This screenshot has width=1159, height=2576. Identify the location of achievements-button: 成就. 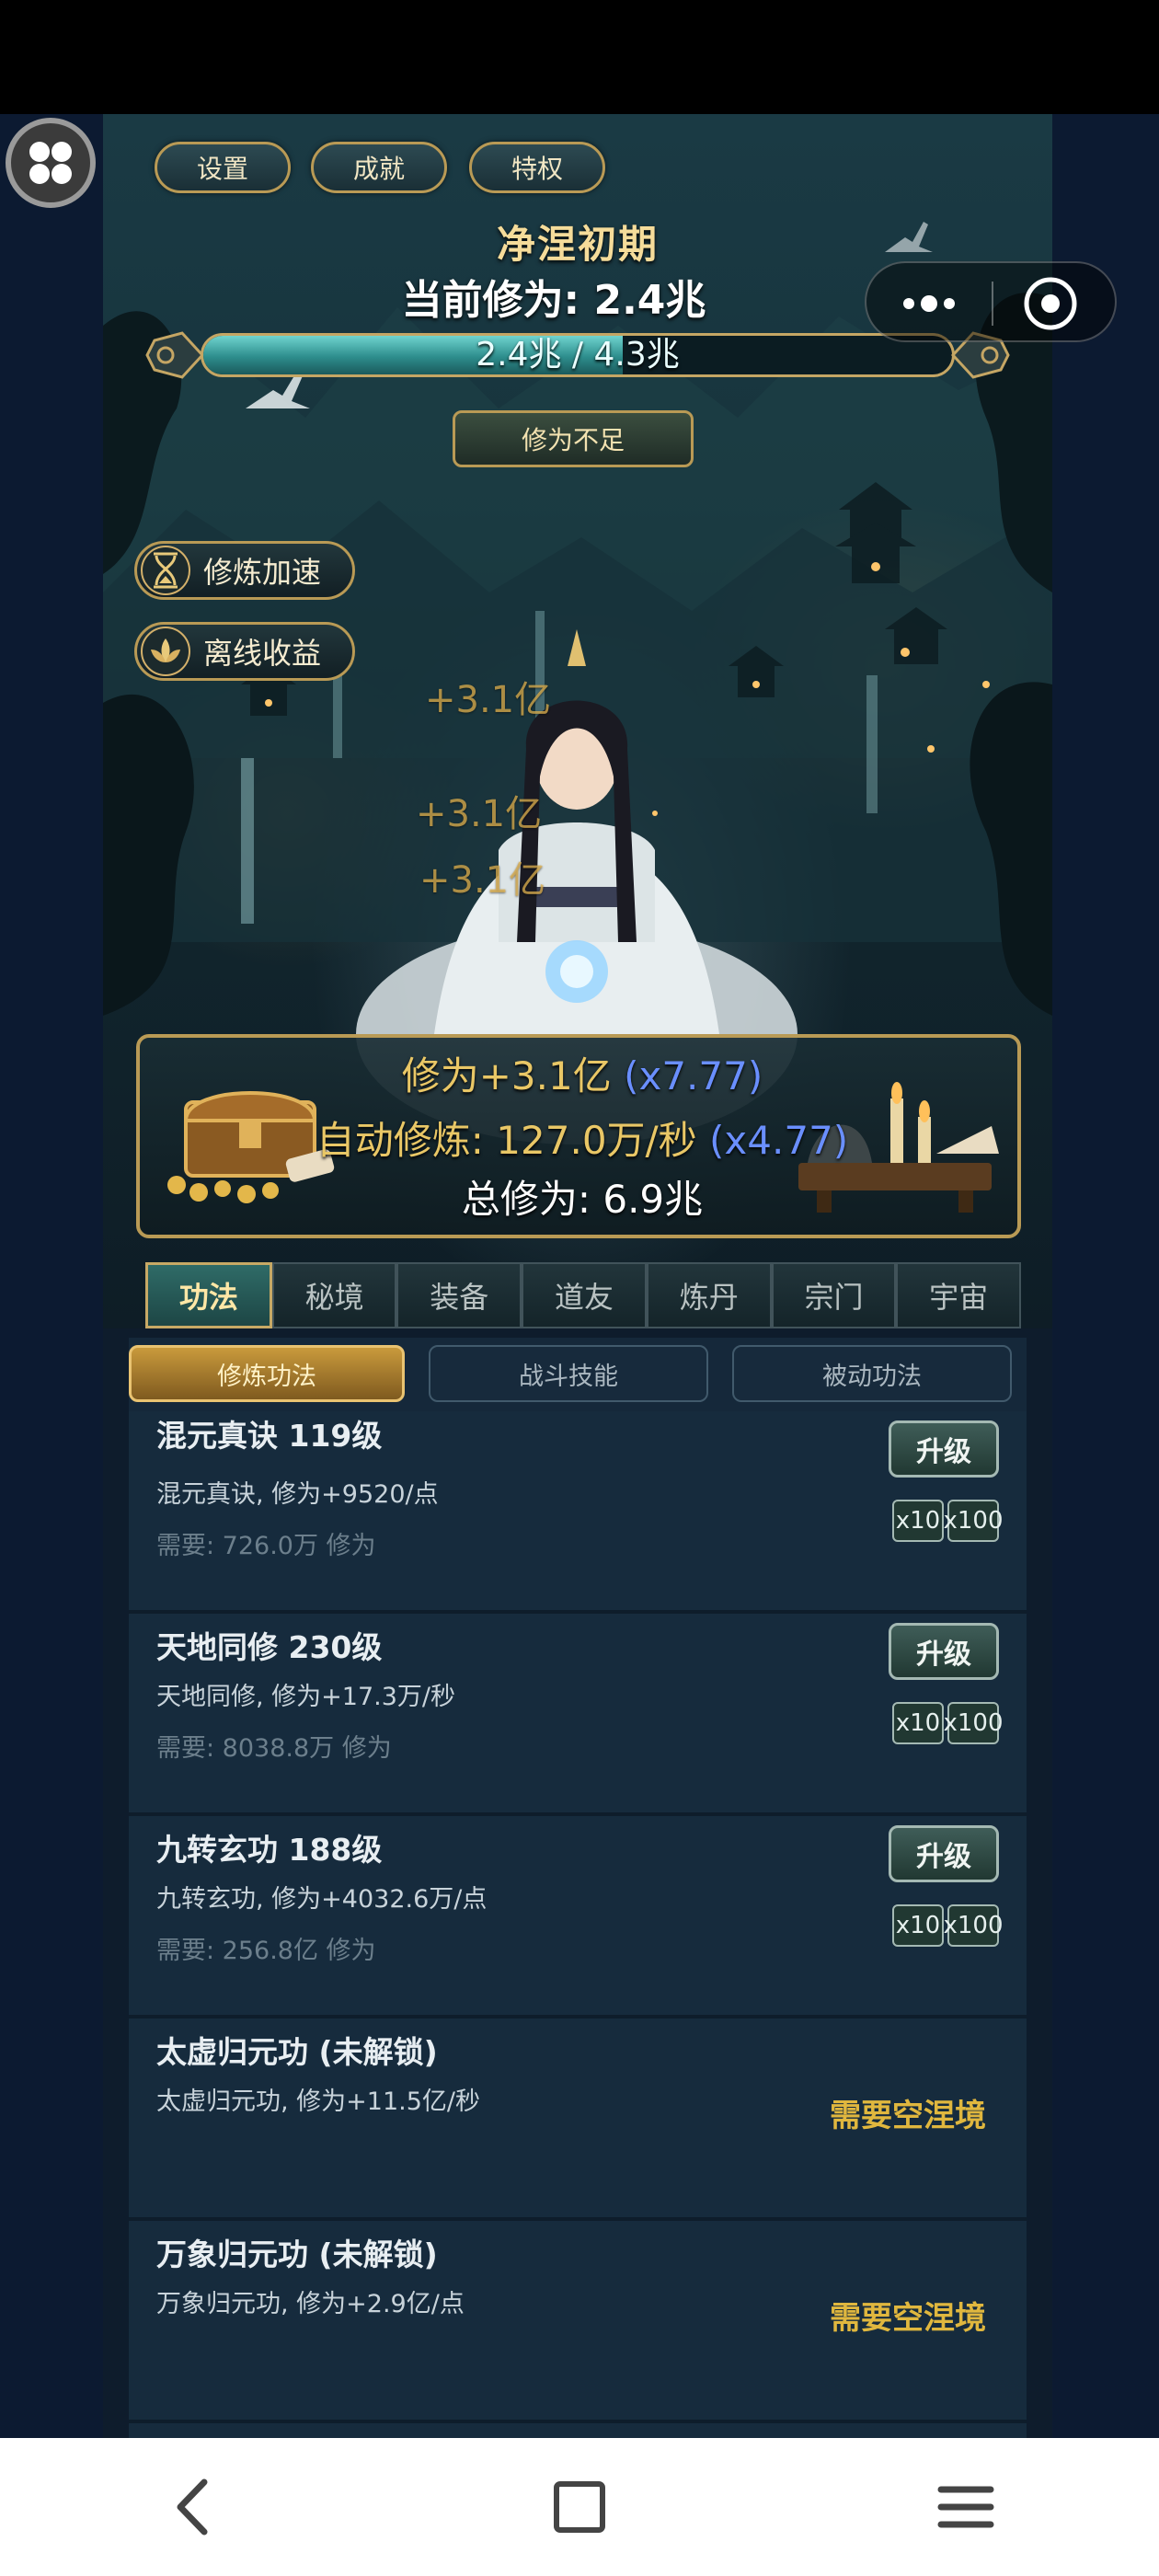
(379, 167).